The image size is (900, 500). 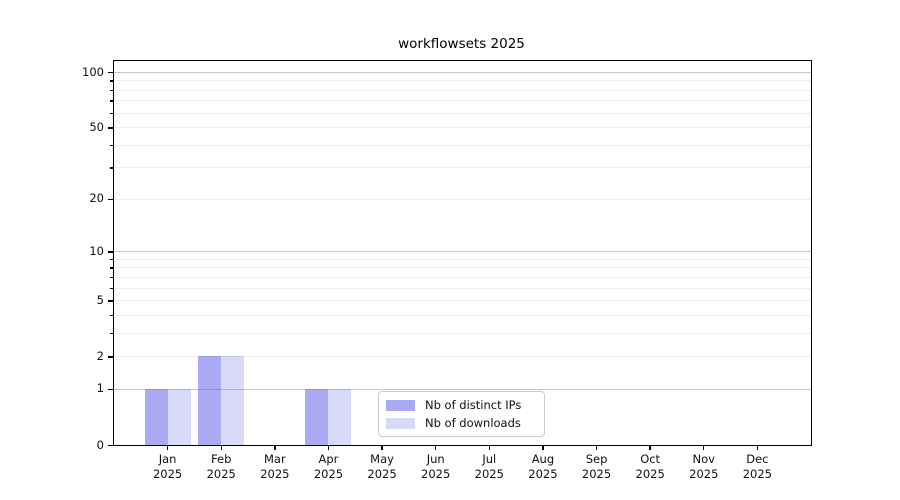 What do you see at coordinates (400, 405) in the screenshot?
I see `legend-swatch-distinct-ips` at bounding box center [400, 405].